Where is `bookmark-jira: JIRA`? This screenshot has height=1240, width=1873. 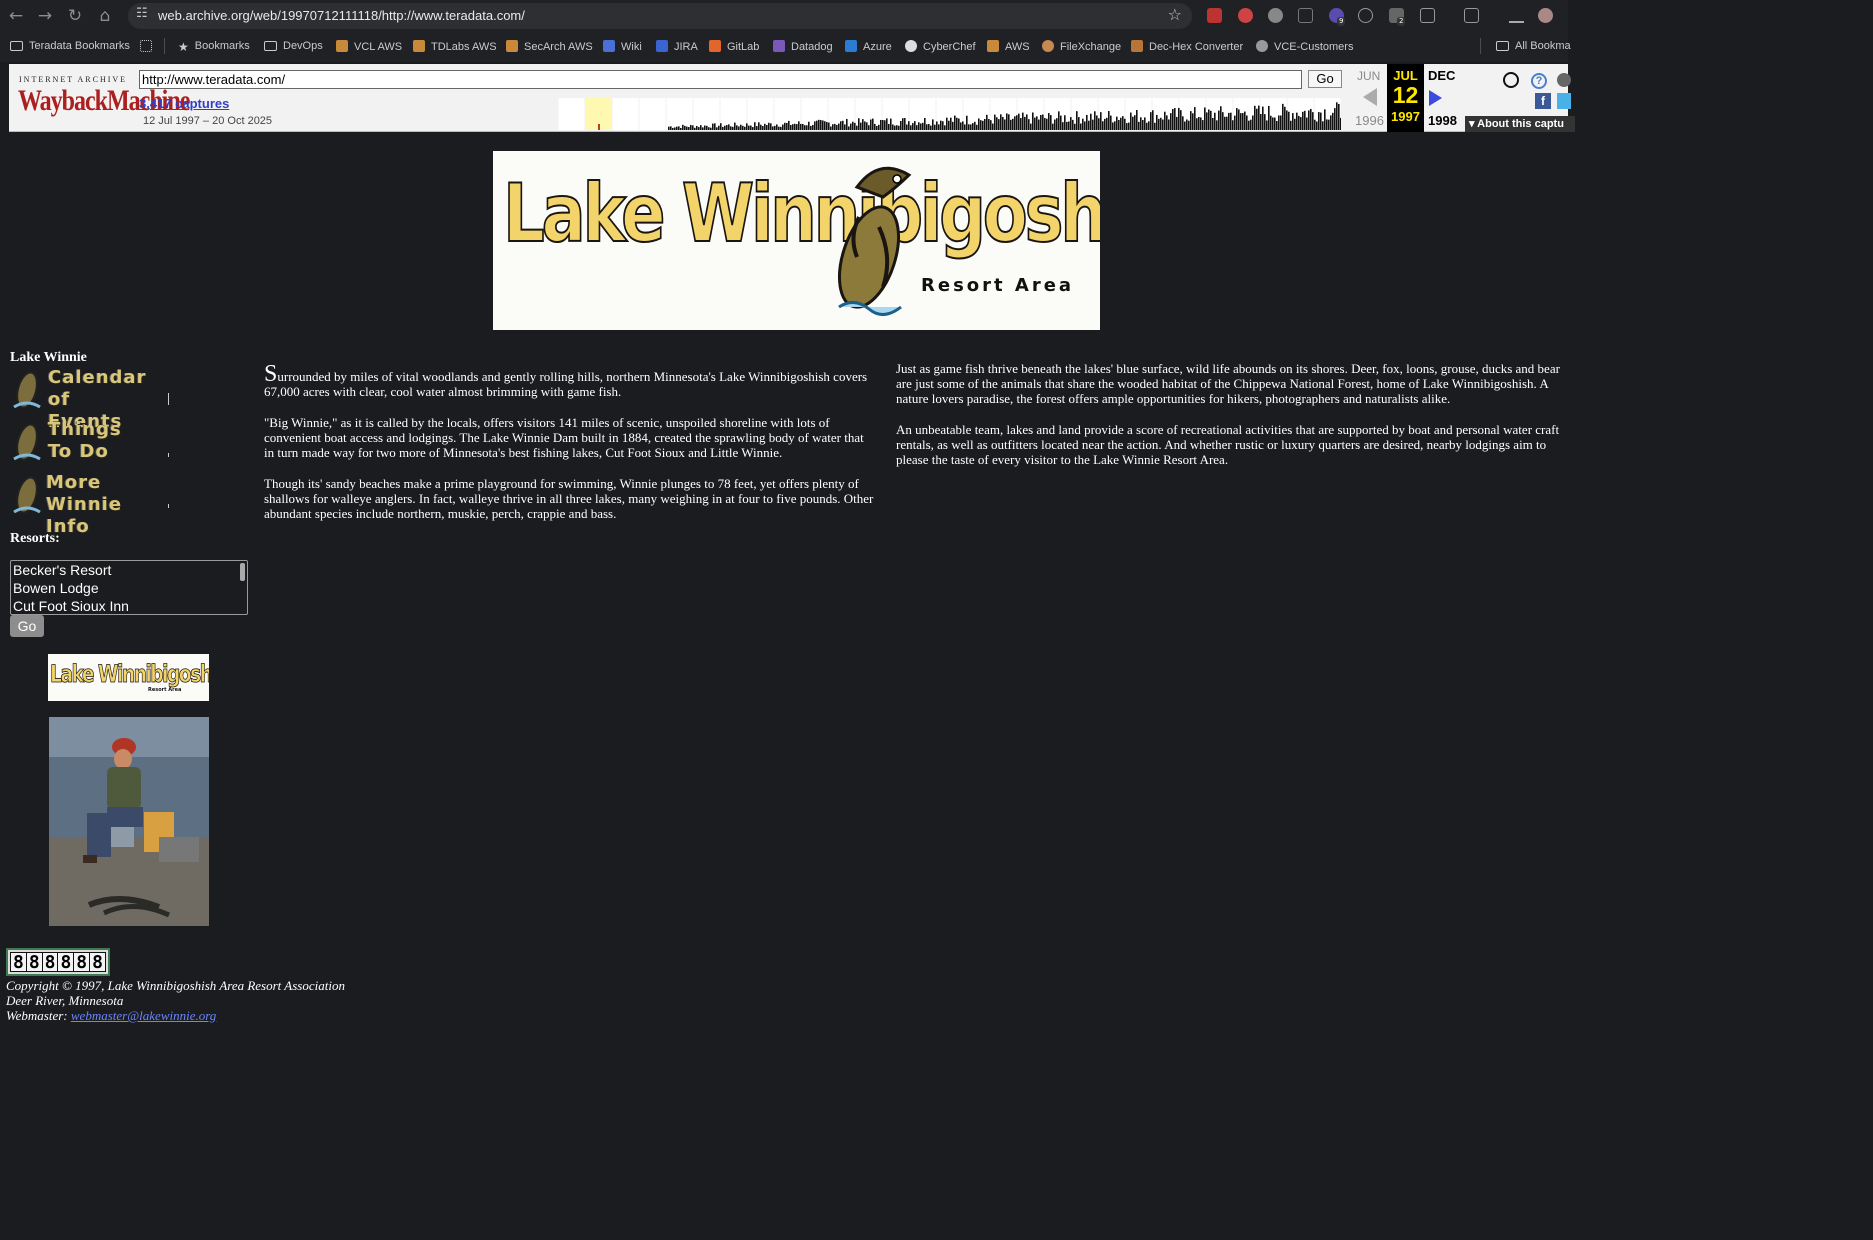 bookmark-jira: JIRA is located at coordinates (677, 46).